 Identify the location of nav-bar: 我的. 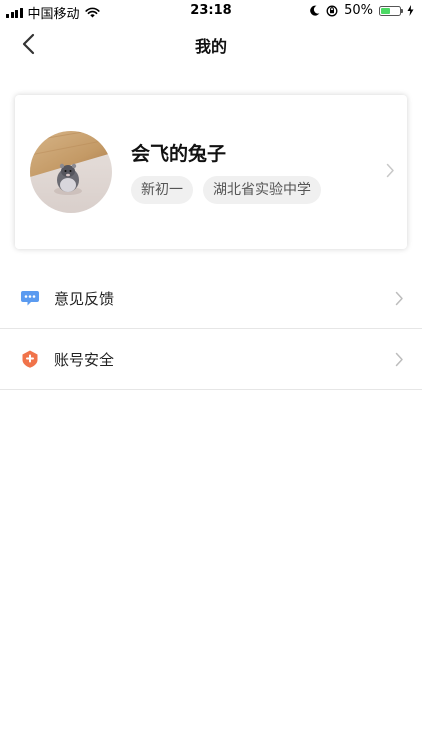
(211, 44).